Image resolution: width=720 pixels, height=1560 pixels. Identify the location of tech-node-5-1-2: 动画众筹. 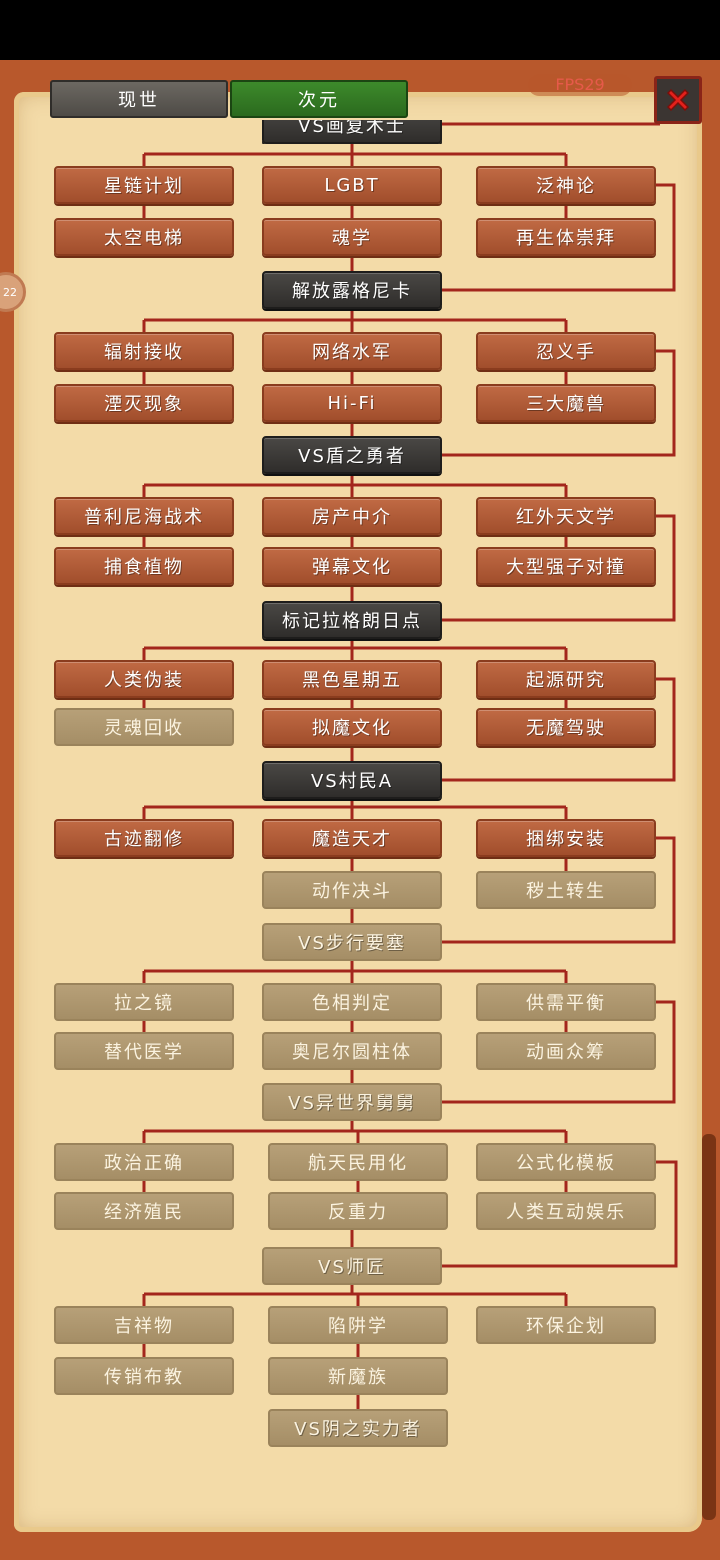
(566, 1051).